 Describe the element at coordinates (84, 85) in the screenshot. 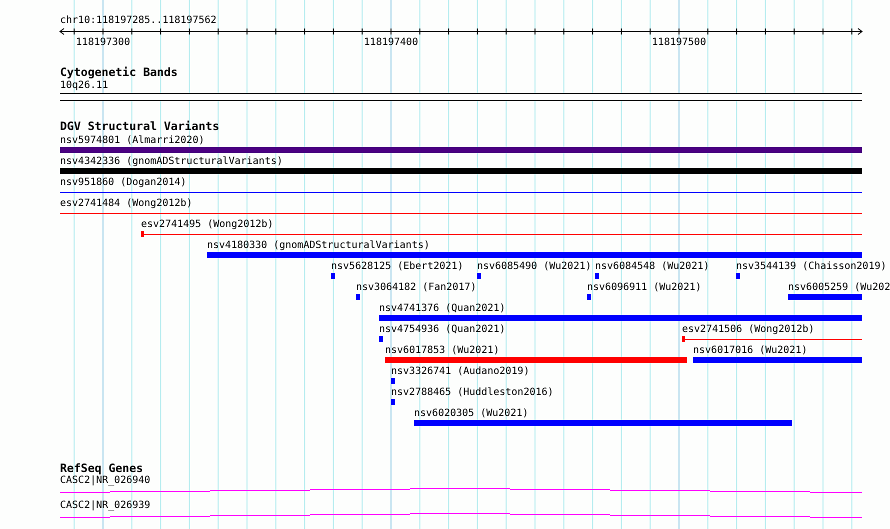

I see `band-label: 10q26.11` at that location.